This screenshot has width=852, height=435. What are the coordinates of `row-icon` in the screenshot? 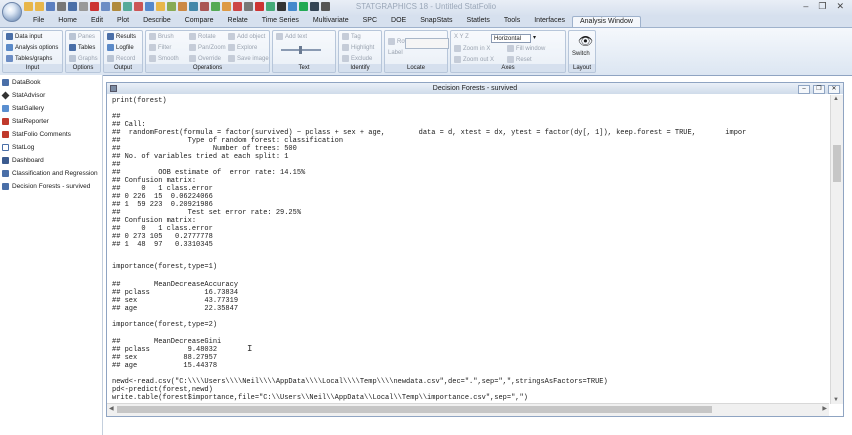 It's located at (391, 41).